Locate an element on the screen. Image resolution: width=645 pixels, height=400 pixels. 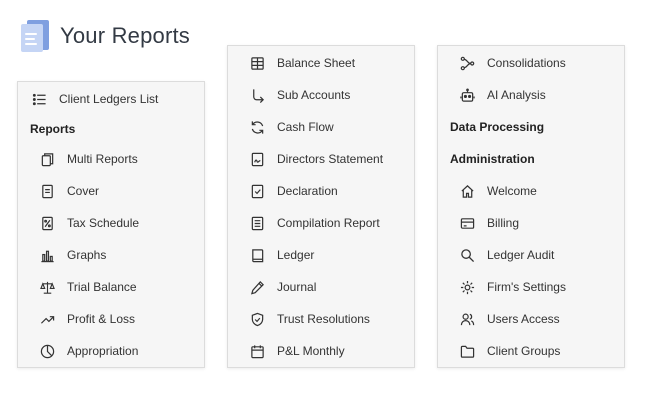
directors-statement-label: Directors Statement is located at coordinates (330, 159).